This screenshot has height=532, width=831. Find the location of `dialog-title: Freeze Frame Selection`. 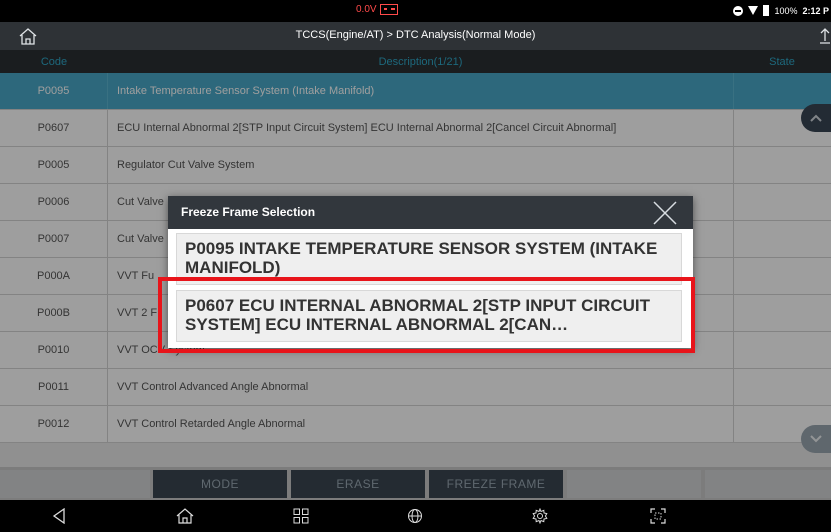

dialog-title: Freeze Frame Selection is located at coordinates (248, 212).